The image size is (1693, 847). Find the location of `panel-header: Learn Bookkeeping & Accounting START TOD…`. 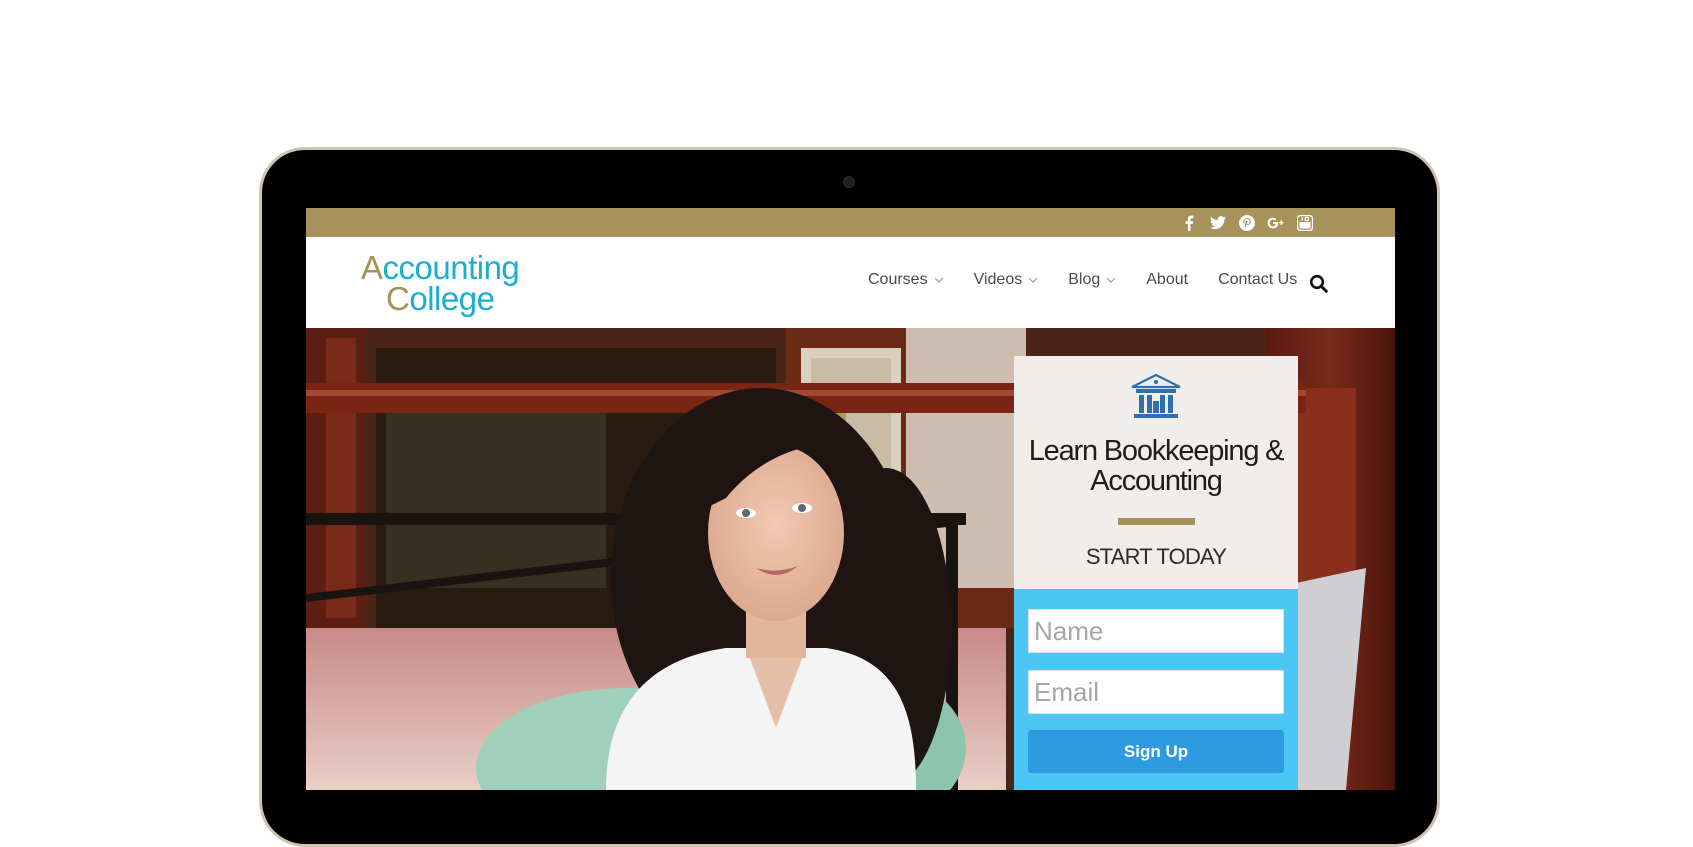

panel-header: Learn Bookkeeping & Accounting START TOD… is located at coordinates (1156, 472).